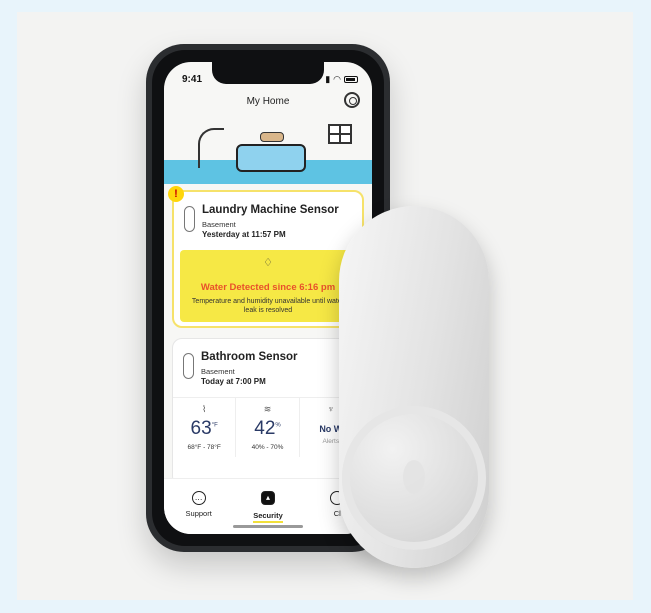 The width and height of the screenshot is (651, 613). I want to click on water-sensor-device, so click(414, 387).